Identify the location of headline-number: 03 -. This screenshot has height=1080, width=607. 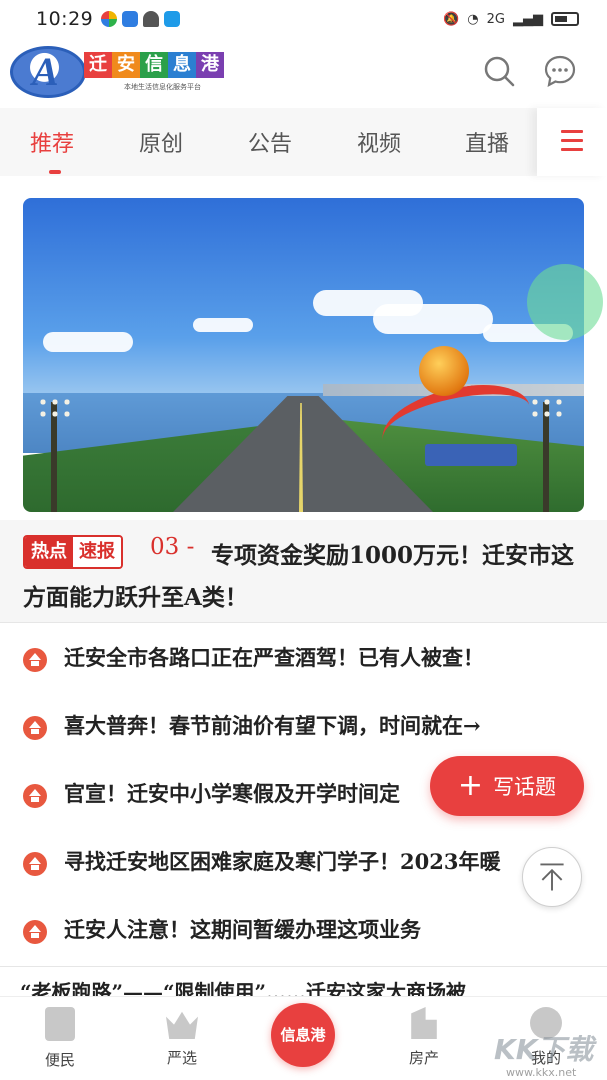
(172, 547).